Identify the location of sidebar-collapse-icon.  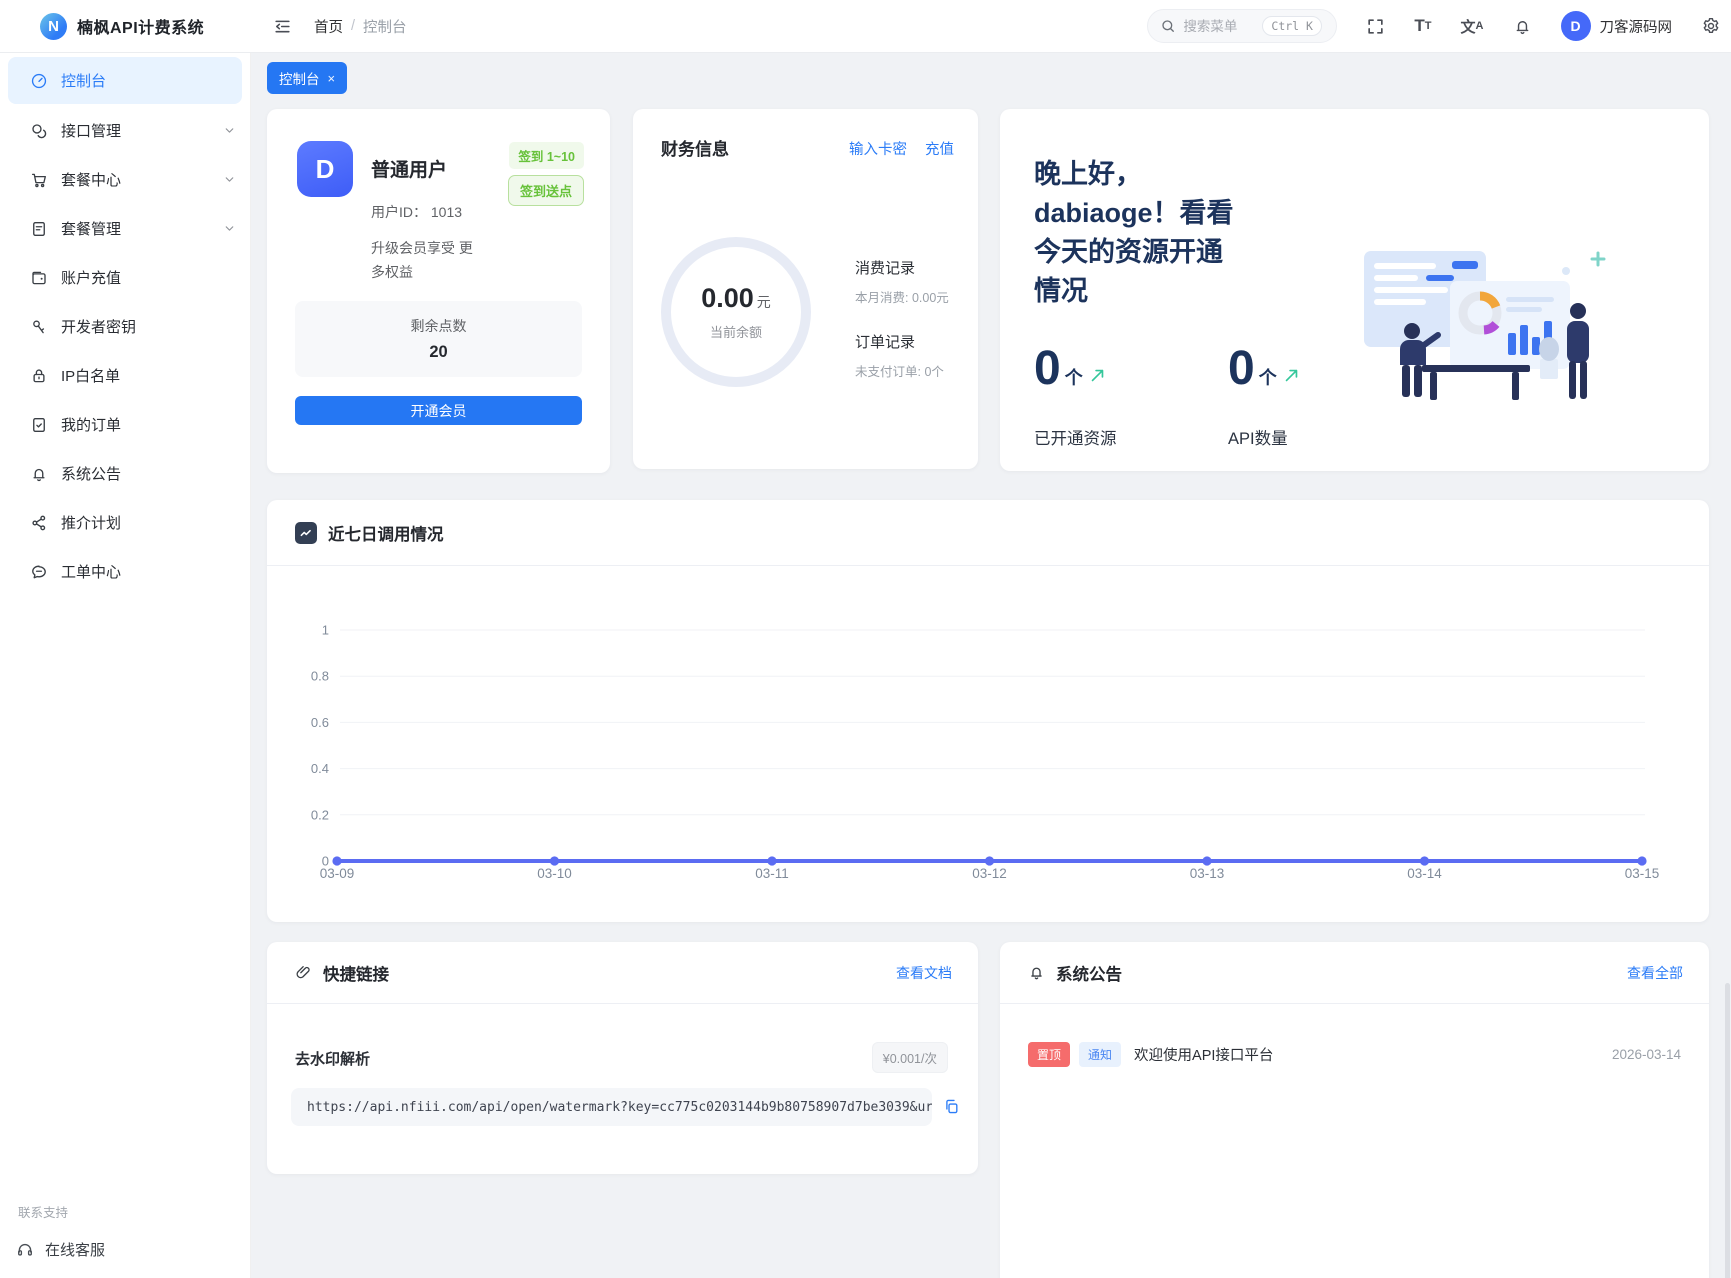
(282, 26).